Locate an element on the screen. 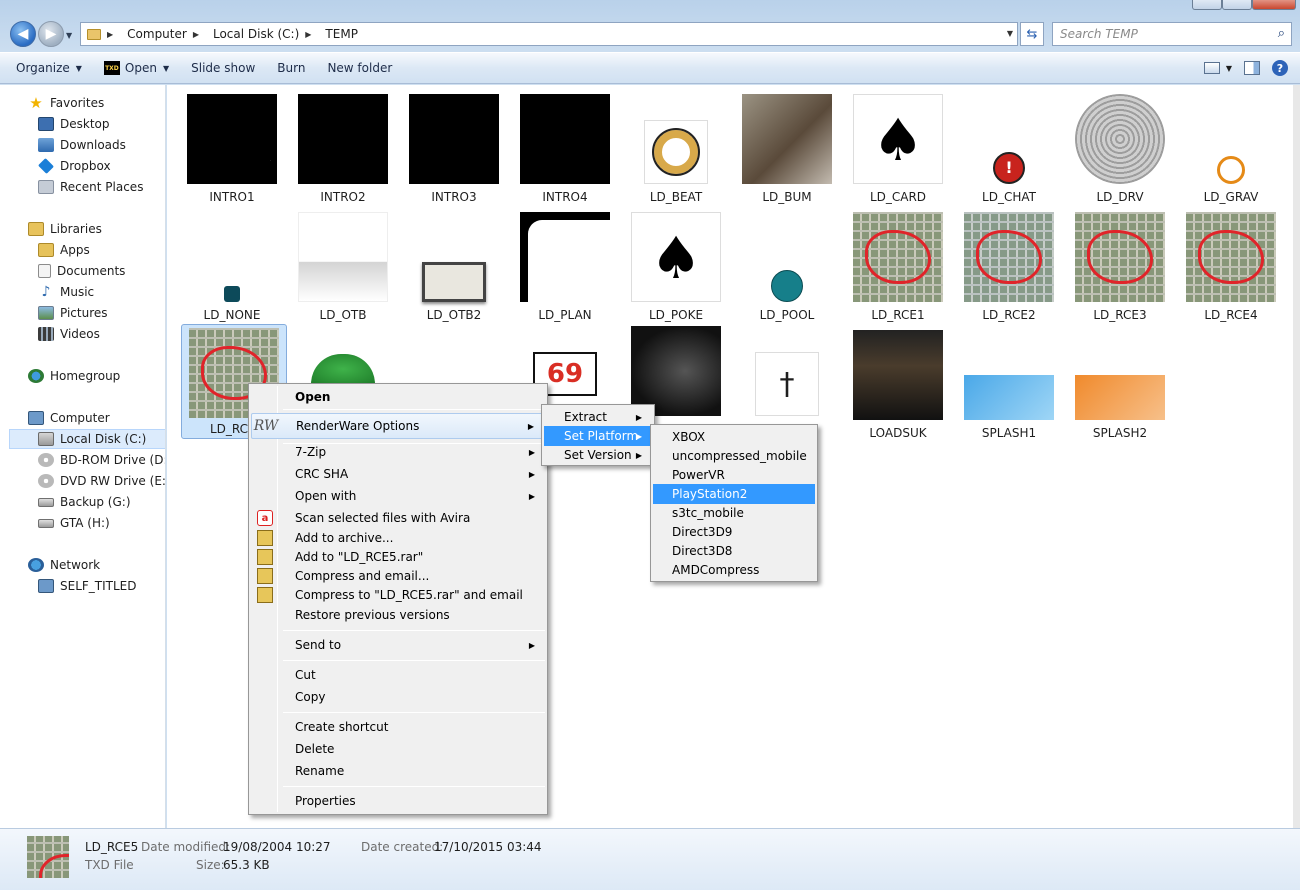 The width and height of the screenshot is (1300, 890). menu-item-crc-sha: CRC SHA ▶ is located at coordinates (398, 474).